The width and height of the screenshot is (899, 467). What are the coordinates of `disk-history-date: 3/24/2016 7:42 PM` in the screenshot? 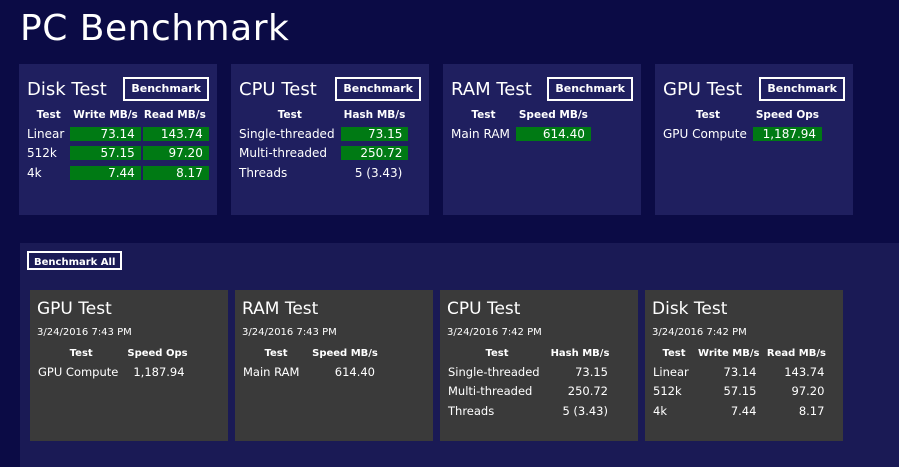 It's located at (699, 332).